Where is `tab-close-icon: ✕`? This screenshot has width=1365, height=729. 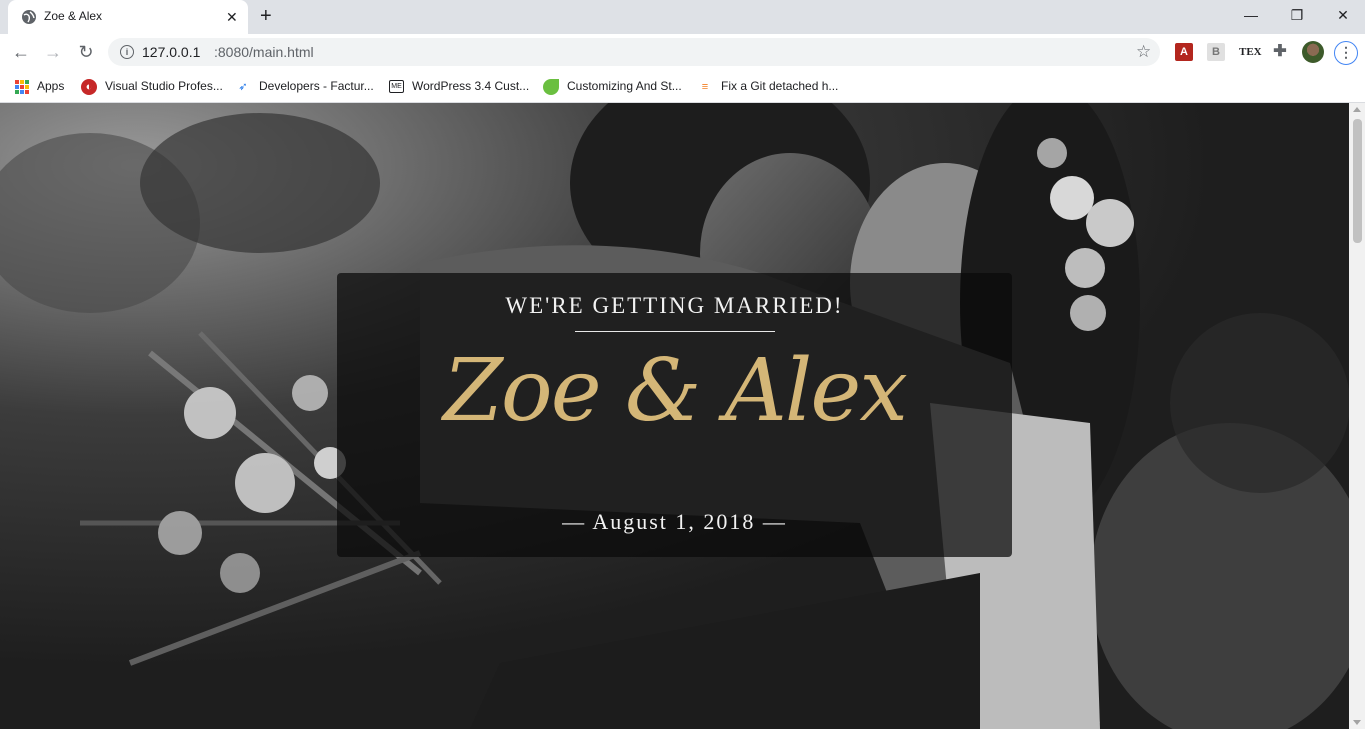 tab-close-icon: ✕ is located at coordinates (232, 17).